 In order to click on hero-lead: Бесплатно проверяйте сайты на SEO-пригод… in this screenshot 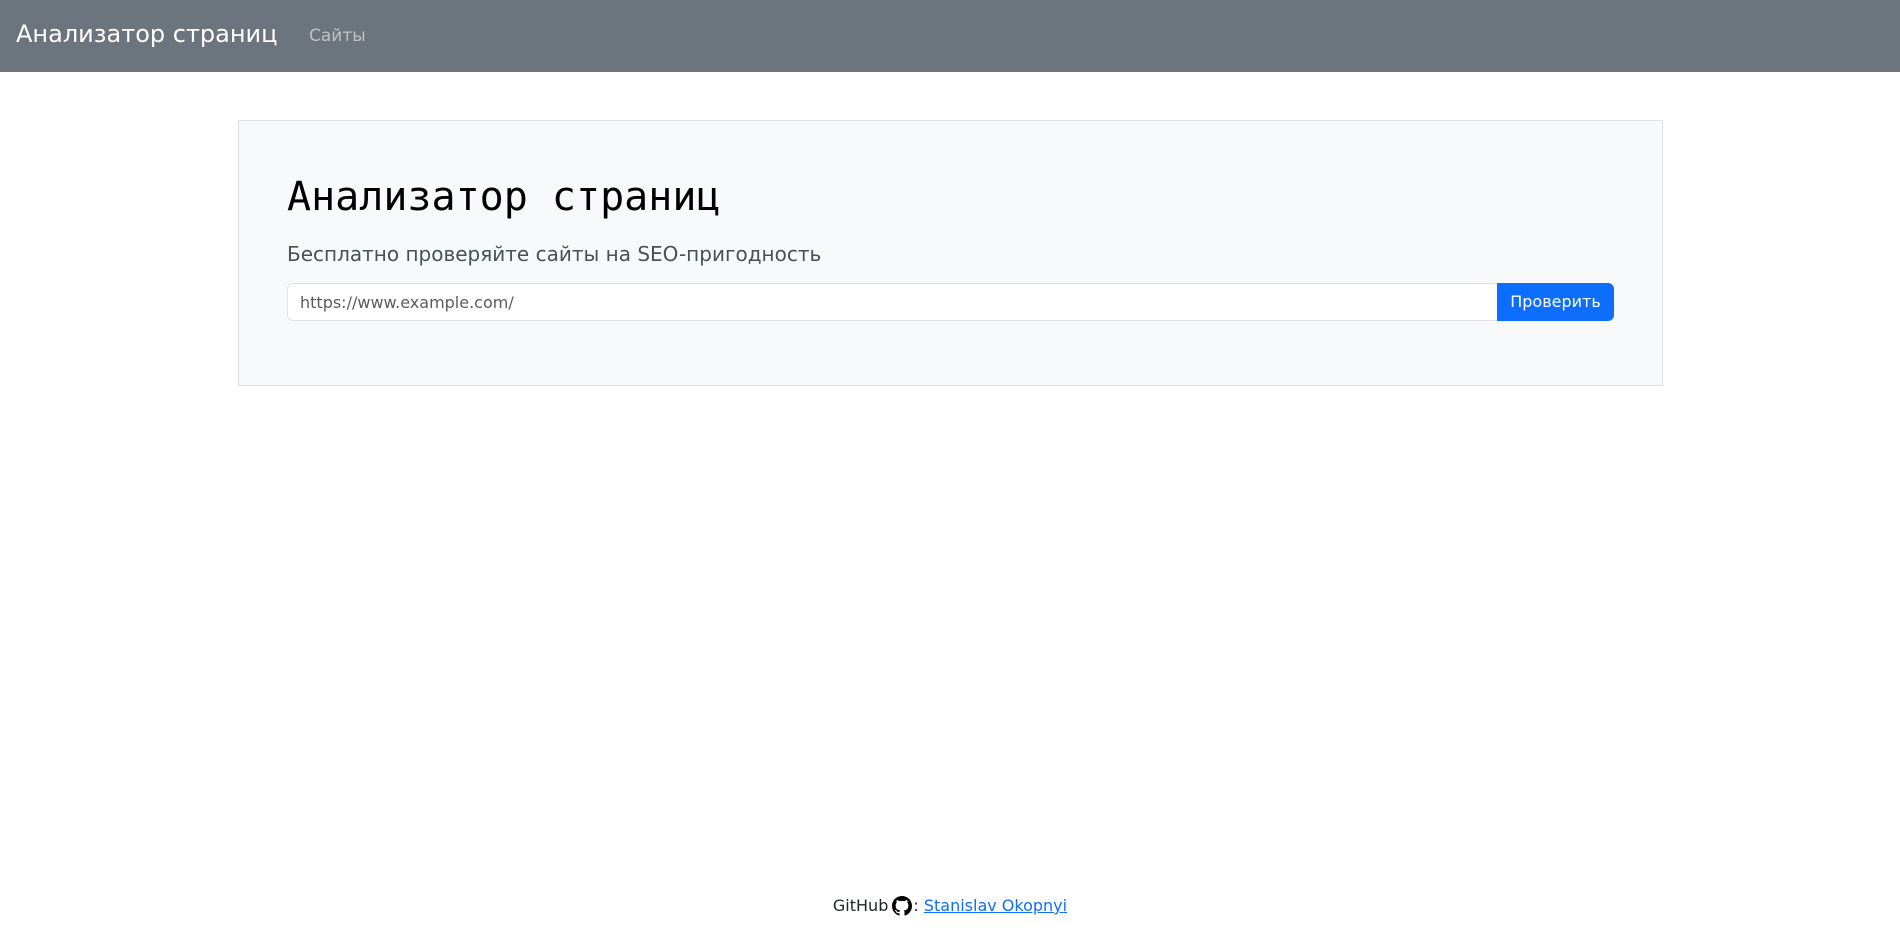, I will do `click(554, 254)`.